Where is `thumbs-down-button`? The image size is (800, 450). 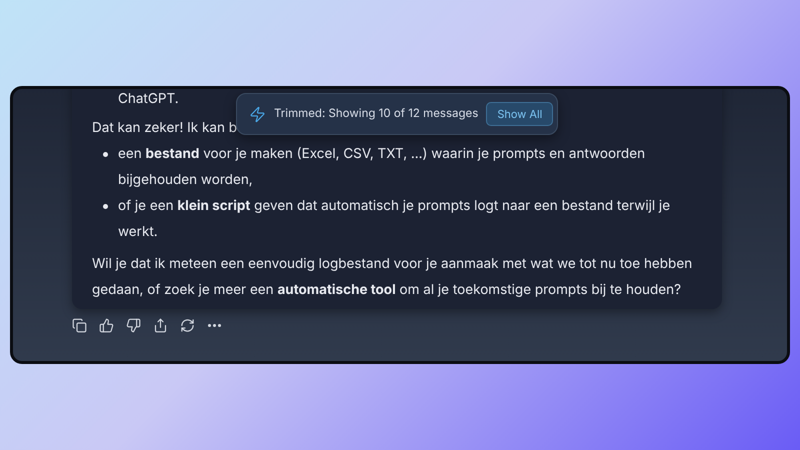
thumbs-down-button is located at coordinates (133, 325).